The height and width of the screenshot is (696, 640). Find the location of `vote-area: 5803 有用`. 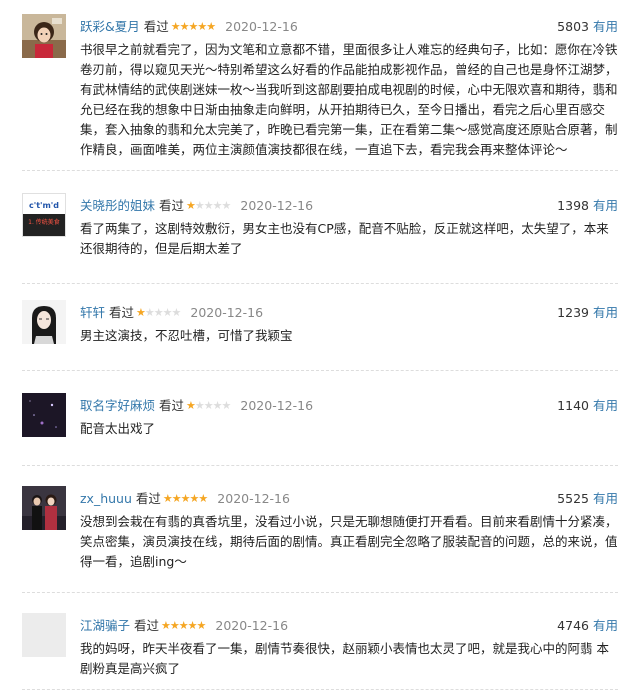

vote-area: 5803 有用 is located at coordinates (587, 27).